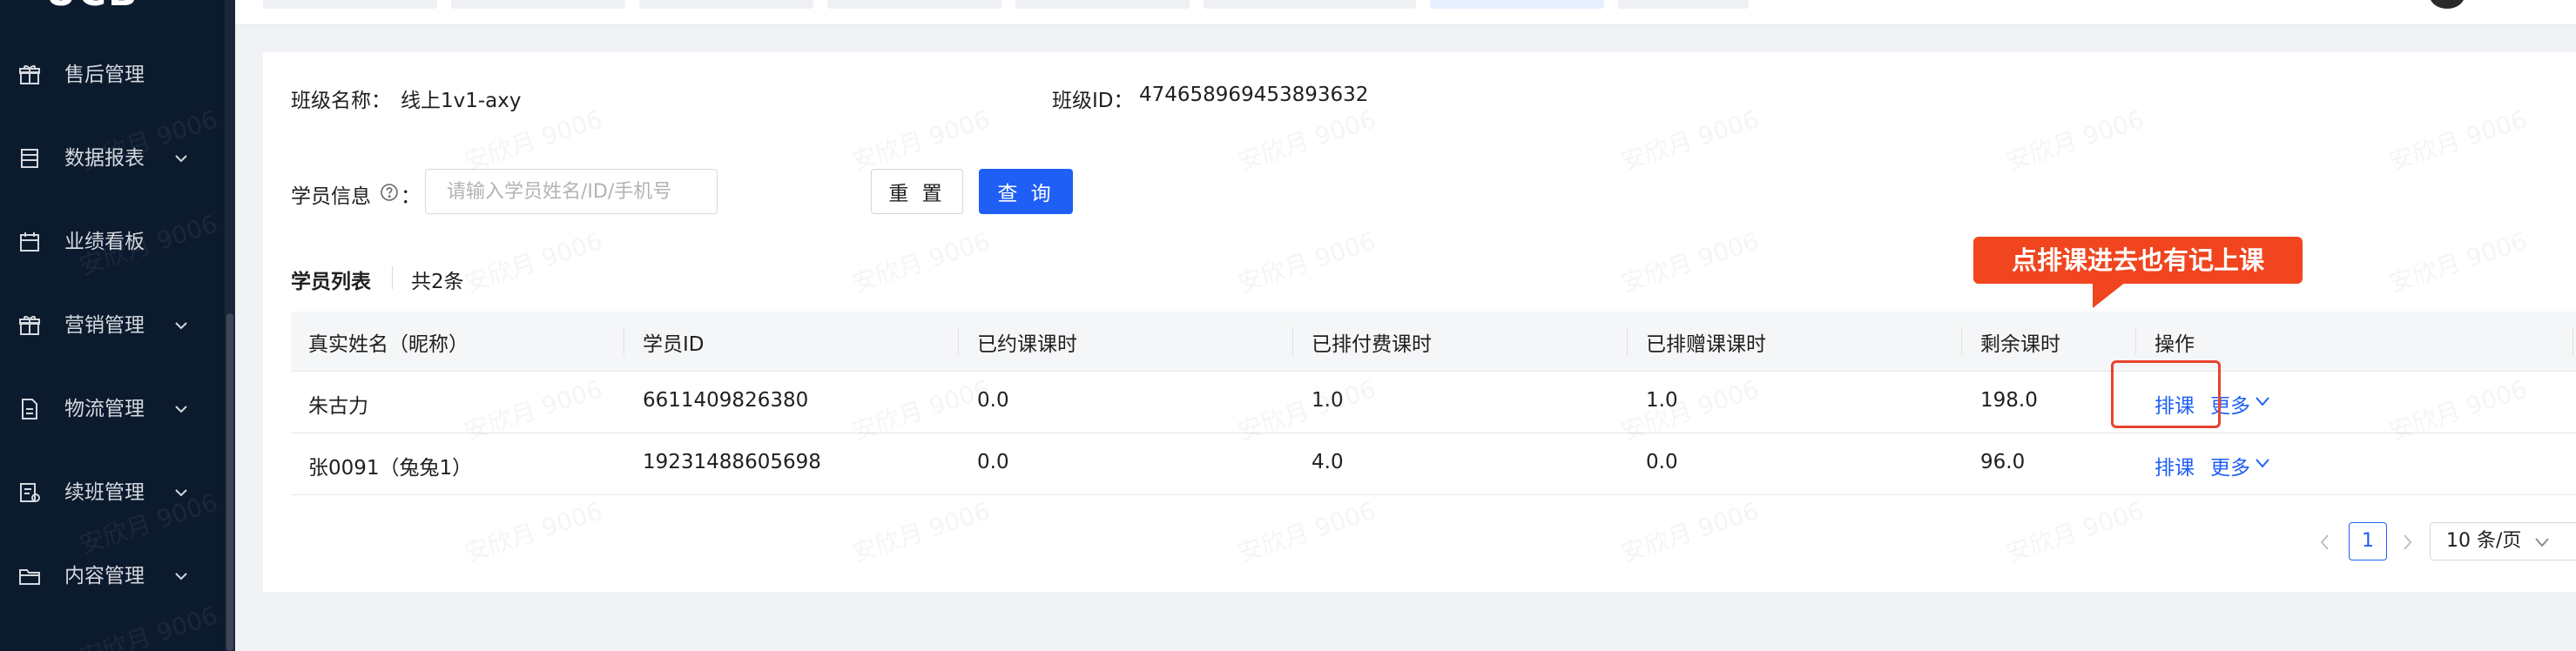 The height and width of the screenshot is (651, 2576). I want to click on page-size-select: 10 条/页, so click(2503, 541).